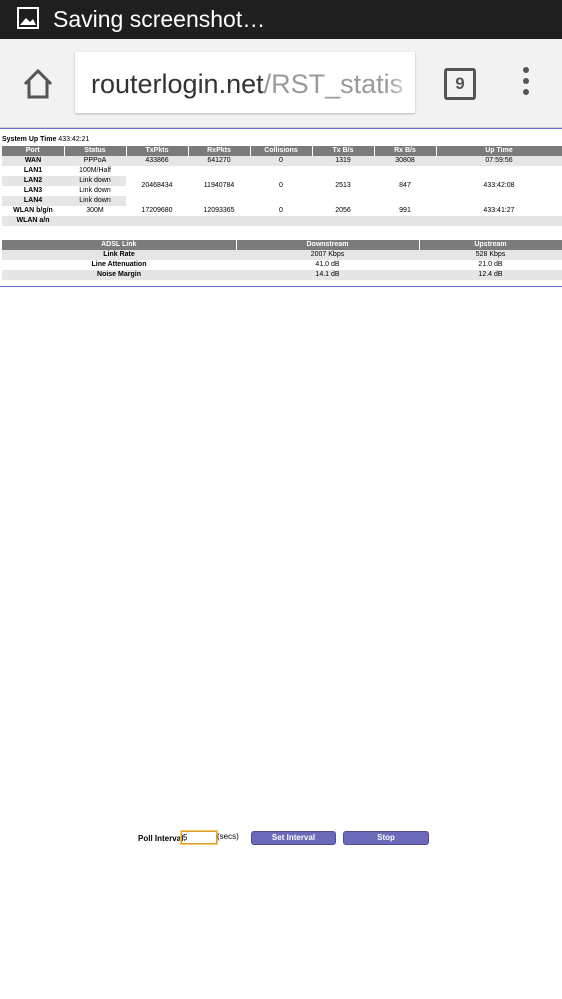 The image size is (562, 999). Describe the element at coordinates (405, 221) in the screenshot. I see `rxbs-cell` at that location.